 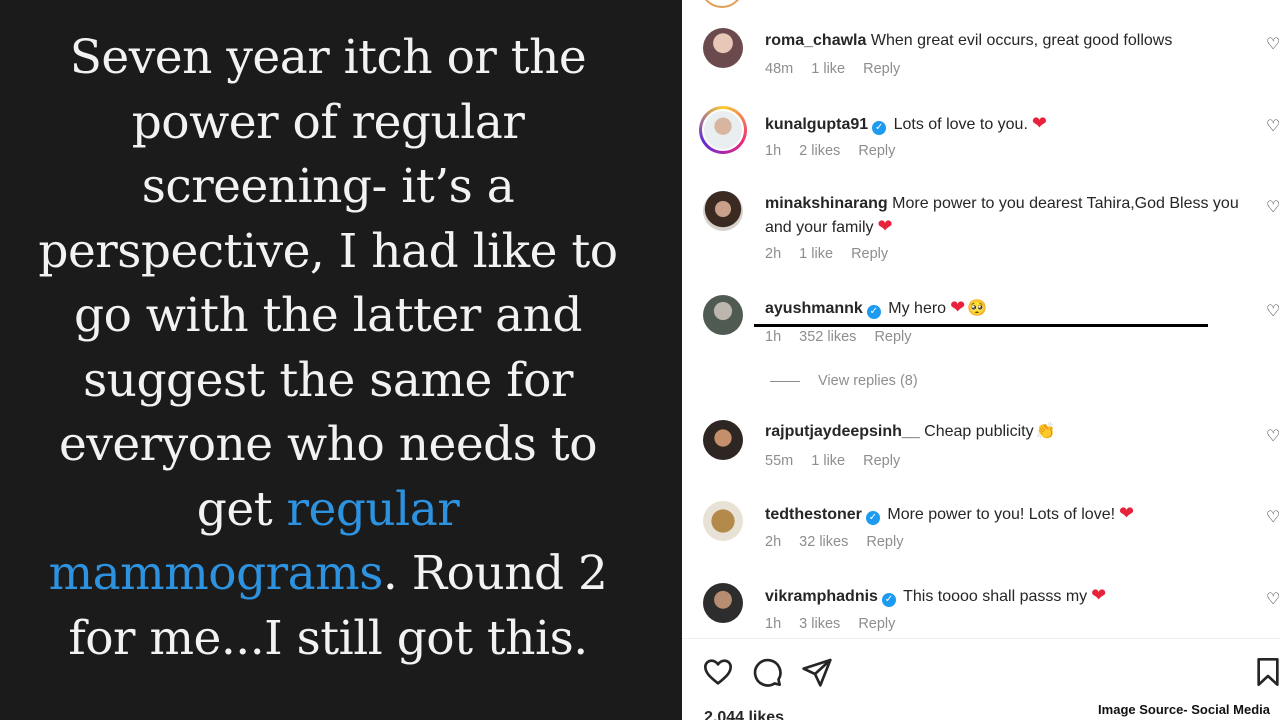 What do you see at coordinates (979, 431) in the screenshot?
I see `comment-text: Cheap publicity` at bounding box center [979, 431].